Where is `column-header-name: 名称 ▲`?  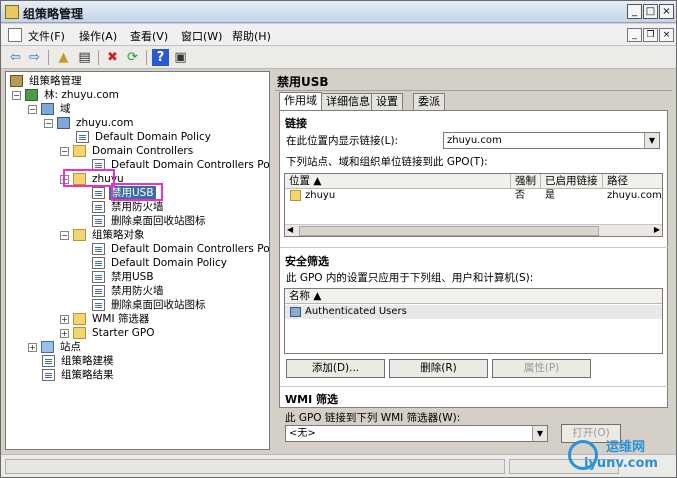
column-header-name: 名称 ▲ is located at coordinates (473, 296).